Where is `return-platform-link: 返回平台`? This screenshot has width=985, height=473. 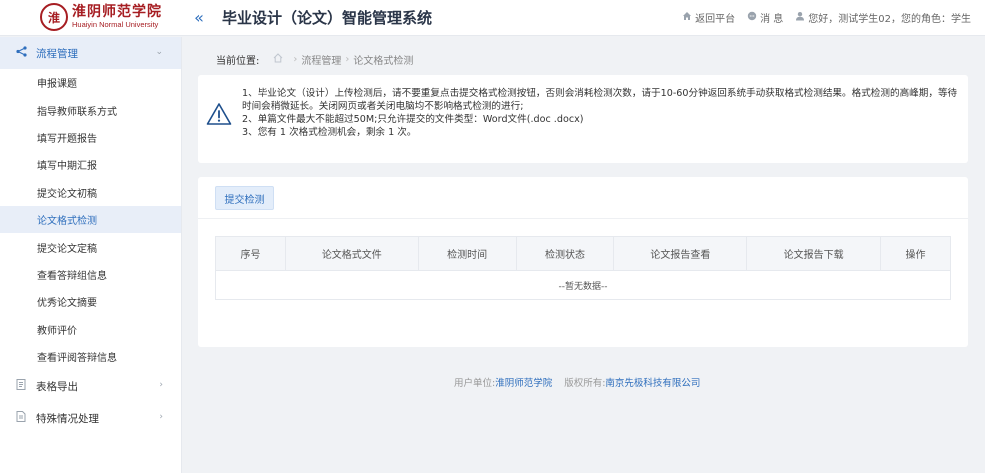
return-platform-link: 返回平台 is located at coordinates (708, 17).